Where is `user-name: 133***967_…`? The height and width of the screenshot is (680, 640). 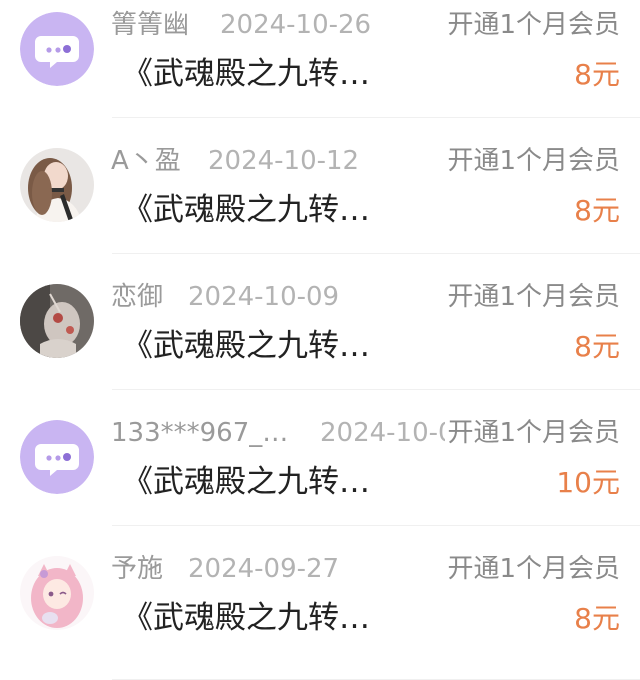
user-name: 133***967_… is located at coordinates (200, 433).